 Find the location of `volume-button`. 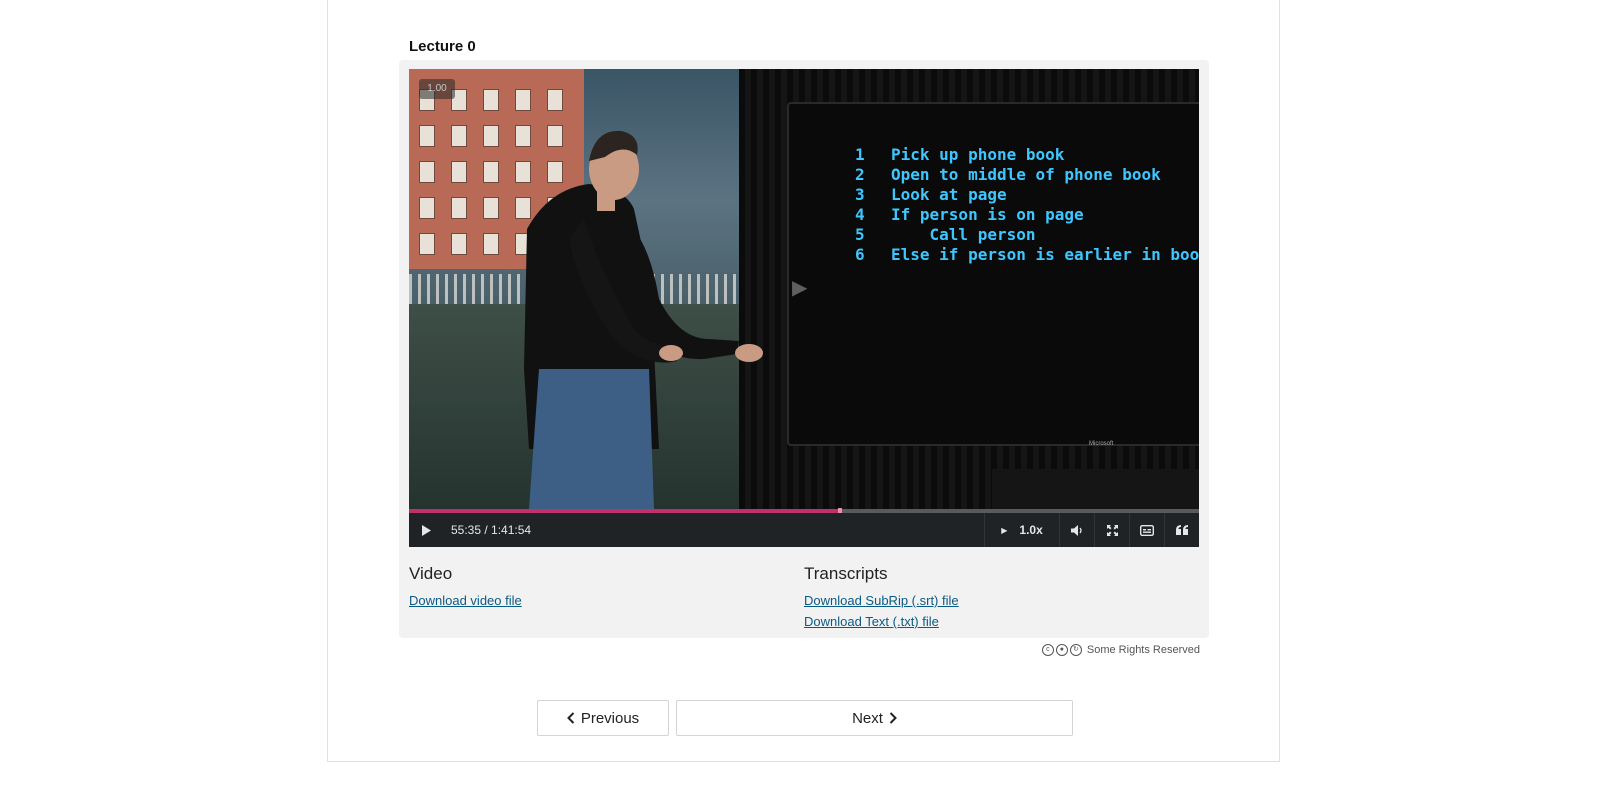

volume-button is located at coordinates (1077, 530).